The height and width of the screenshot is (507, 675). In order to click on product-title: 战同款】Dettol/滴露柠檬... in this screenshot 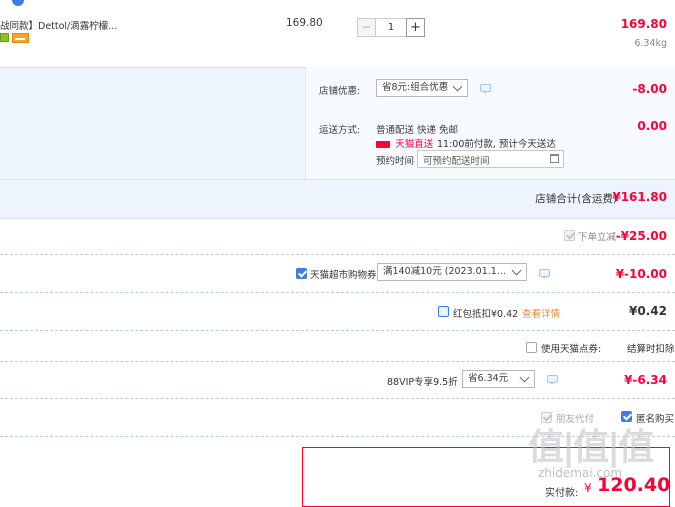, I will do `click(58, 25)`.